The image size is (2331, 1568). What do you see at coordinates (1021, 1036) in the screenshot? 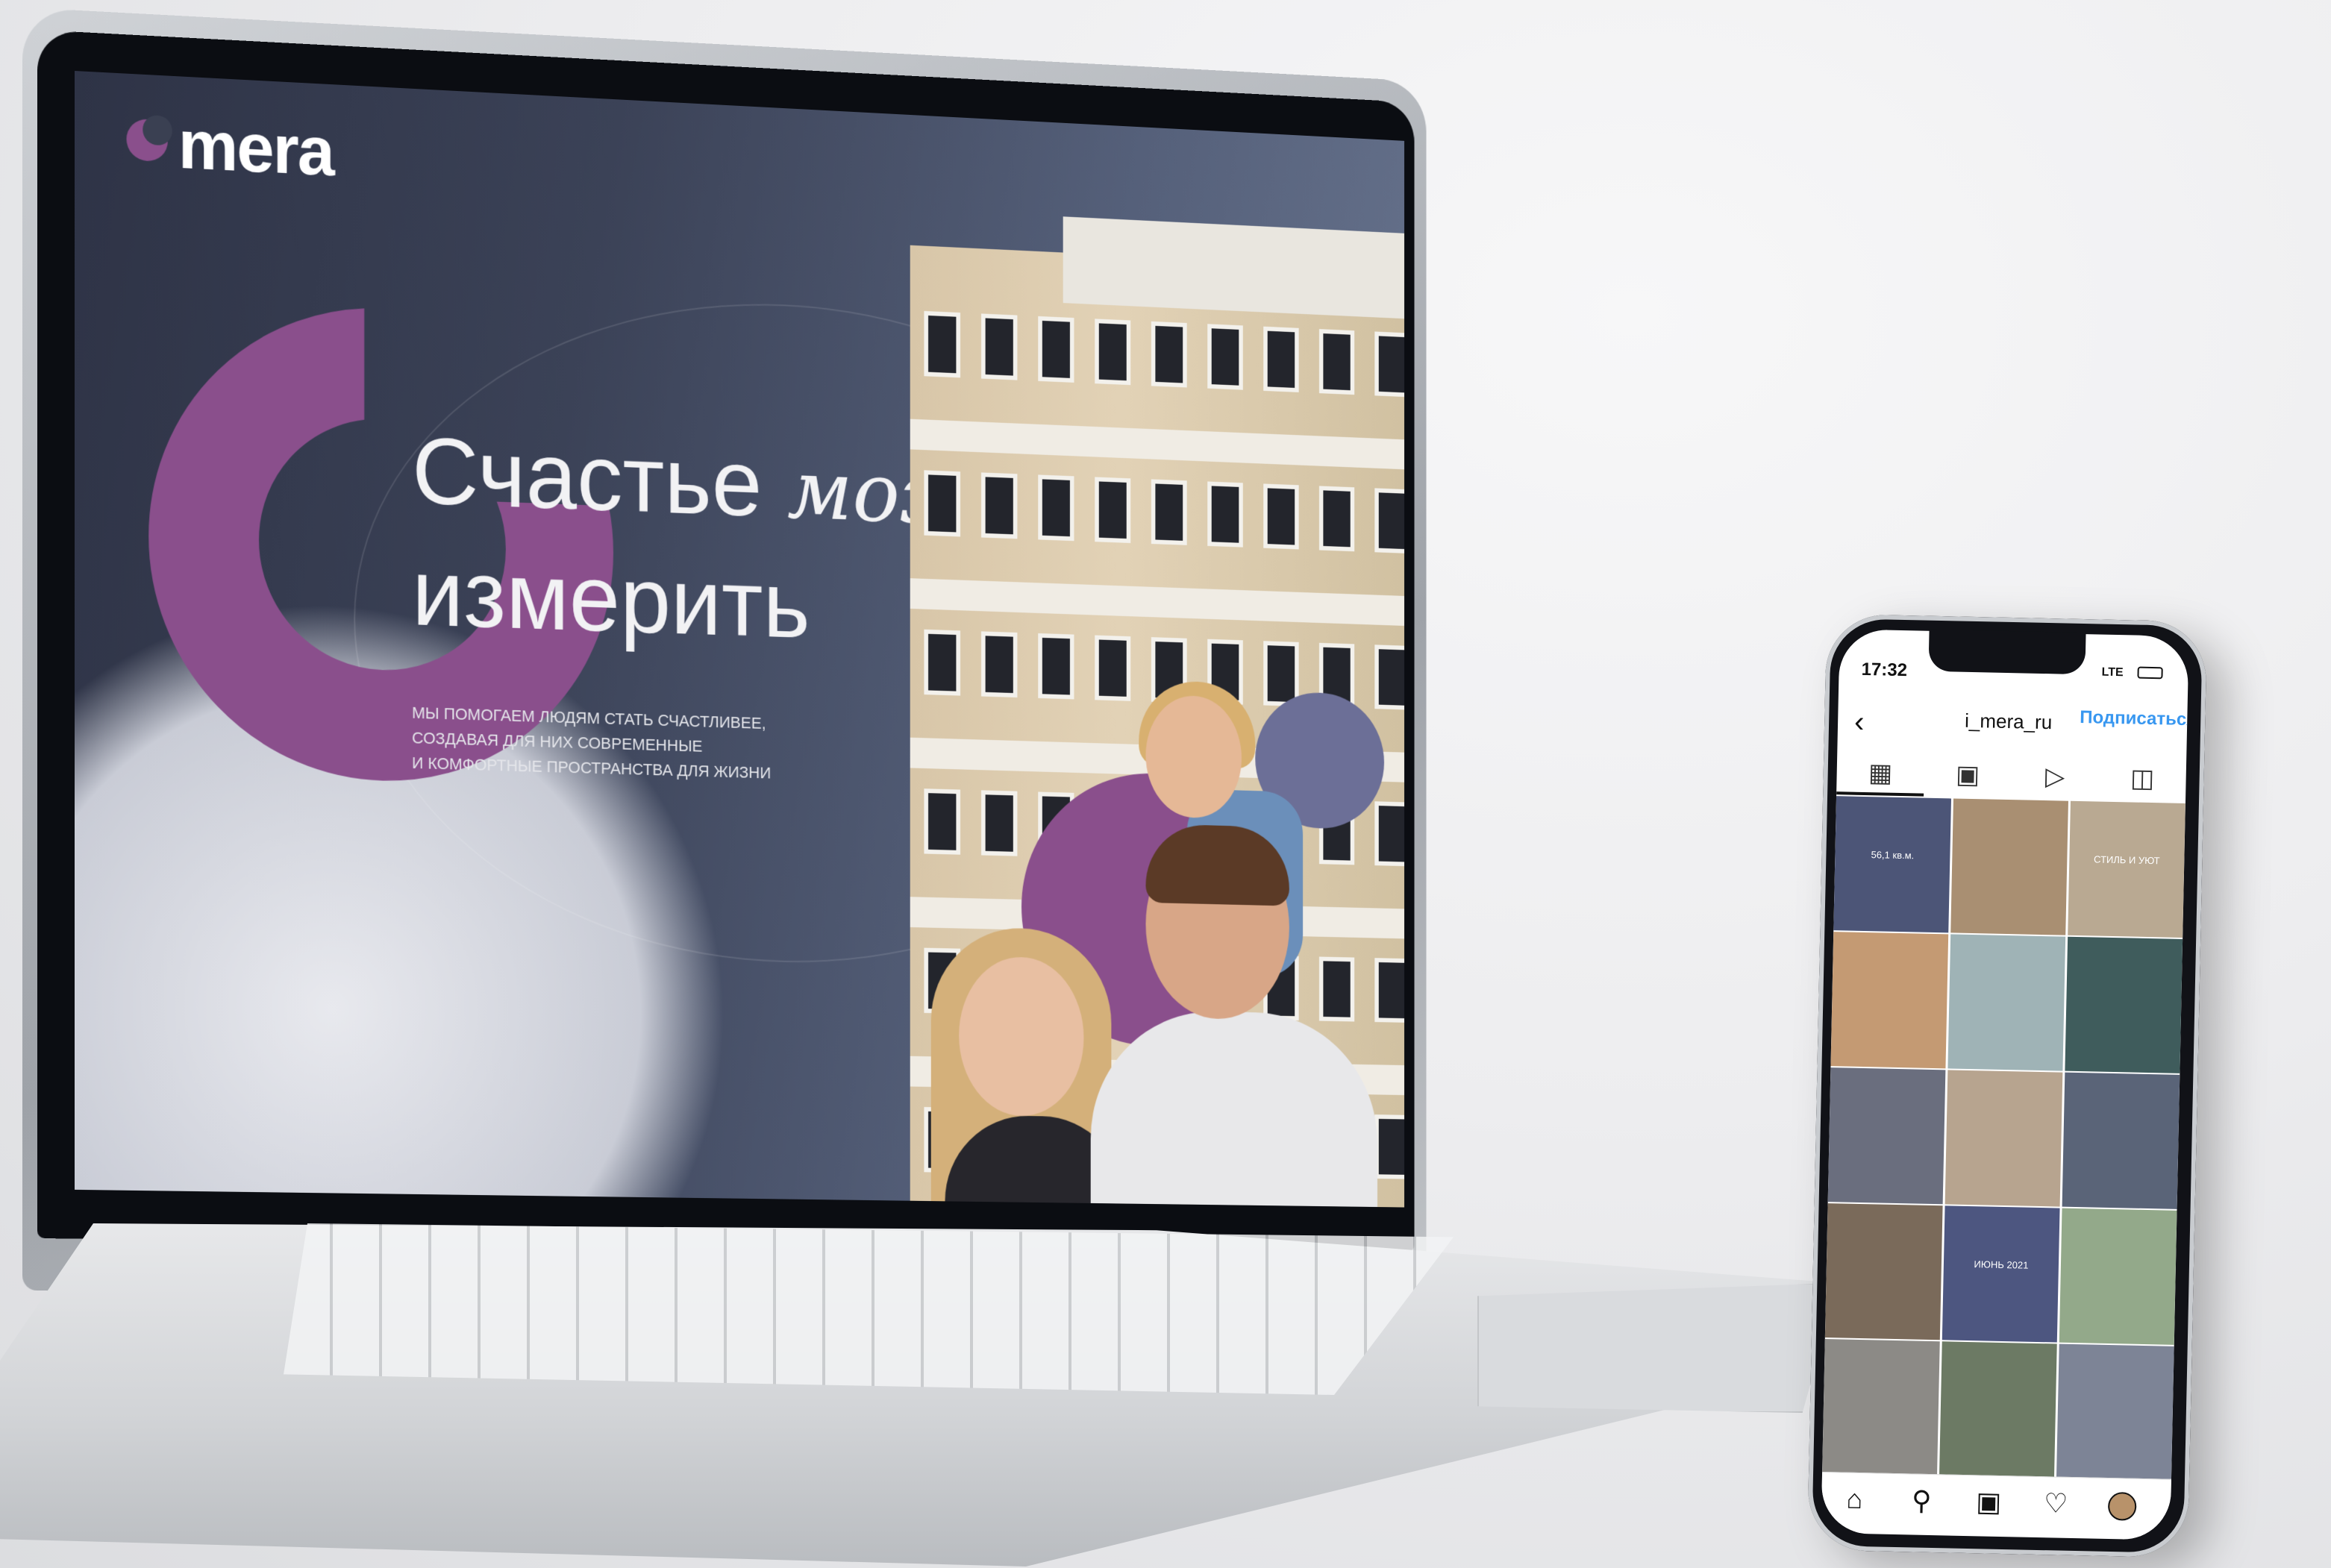
I see `woman-face` at bounding box center [1021, 1036].